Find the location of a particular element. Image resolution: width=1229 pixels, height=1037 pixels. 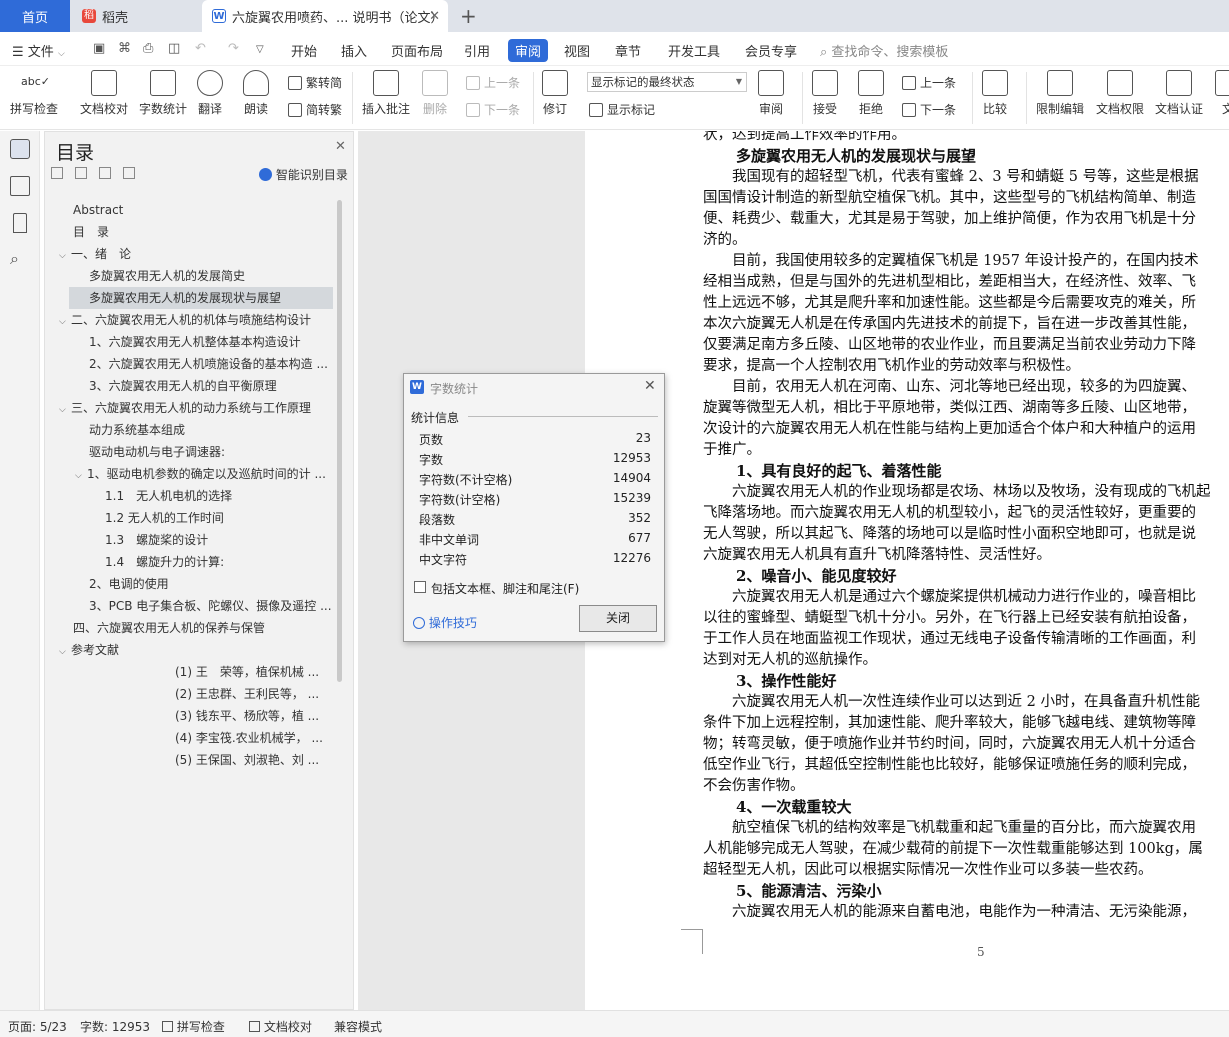

menu-start: 开始 is located at coordinates (304, 50).